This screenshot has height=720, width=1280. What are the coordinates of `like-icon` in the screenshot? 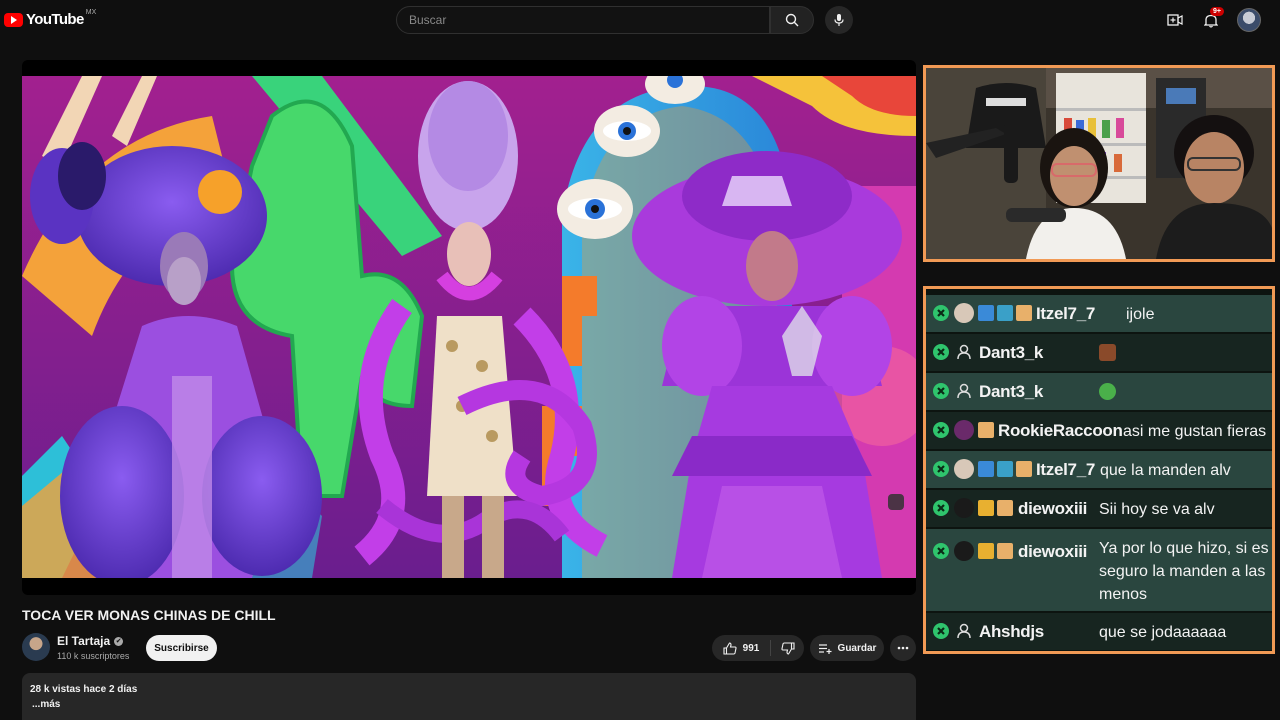 It's located at (730, 648).